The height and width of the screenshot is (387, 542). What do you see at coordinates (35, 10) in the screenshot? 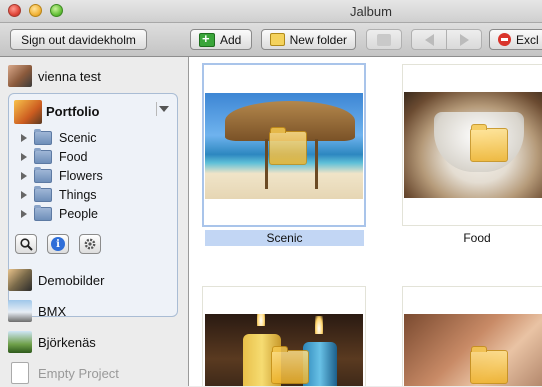
I see `minimize-window-button` at bounding box center [35, 10].